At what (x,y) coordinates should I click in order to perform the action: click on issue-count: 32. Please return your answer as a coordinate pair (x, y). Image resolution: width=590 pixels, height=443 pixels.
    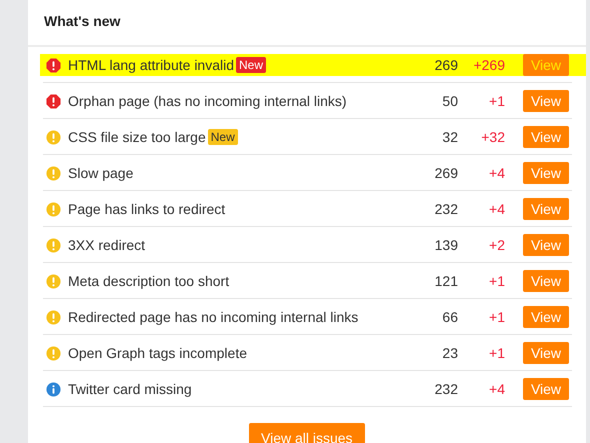
    Looking at the image, I should click on (449, 137).